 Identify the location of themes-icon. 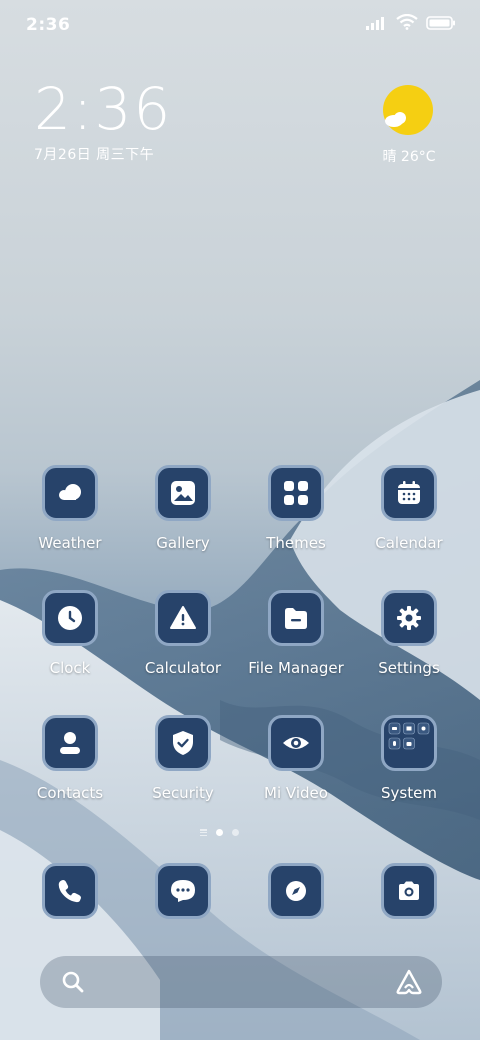
(296, 493).